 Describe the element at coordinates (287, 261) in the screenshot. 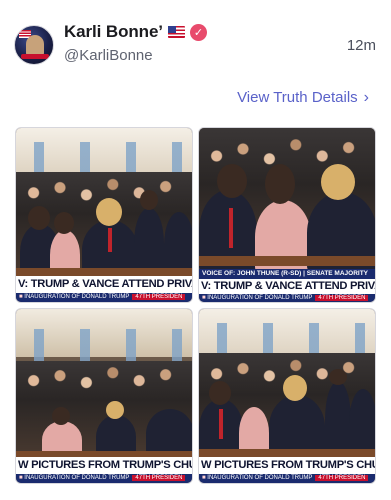

I see `pew-graphic` at that location.